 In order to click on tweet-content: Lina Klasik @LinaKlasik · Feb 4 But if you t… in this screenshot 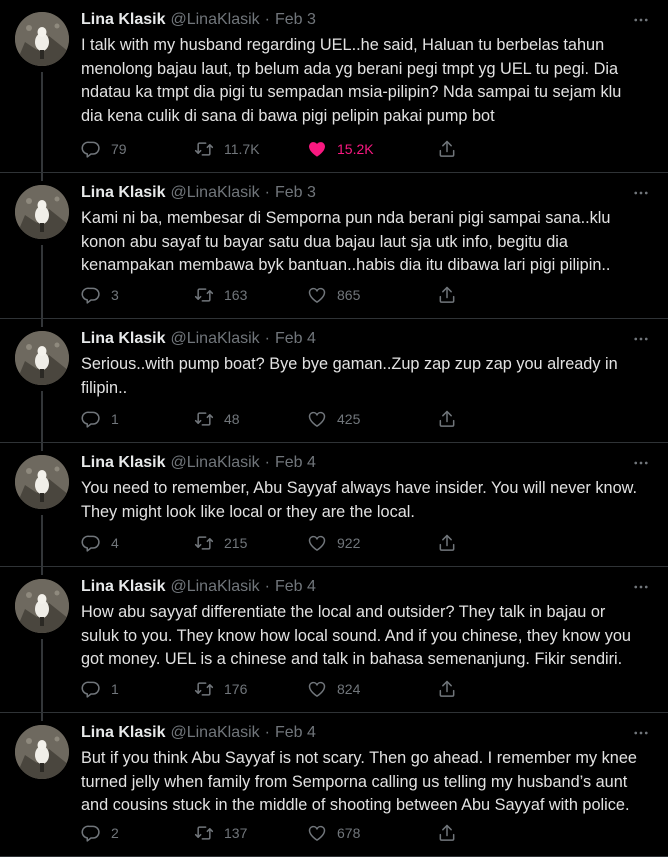, I will do `click(367, 769)`.